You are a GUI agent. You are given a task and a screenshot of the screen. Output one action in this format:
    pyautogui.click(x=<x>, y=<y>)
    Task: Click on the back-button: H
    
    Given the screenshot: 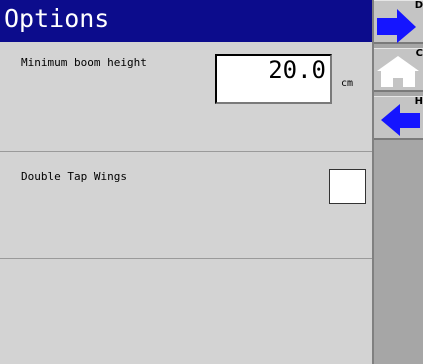 What is the action you would take?
    pyautogui.click(x=398, y=118)
    